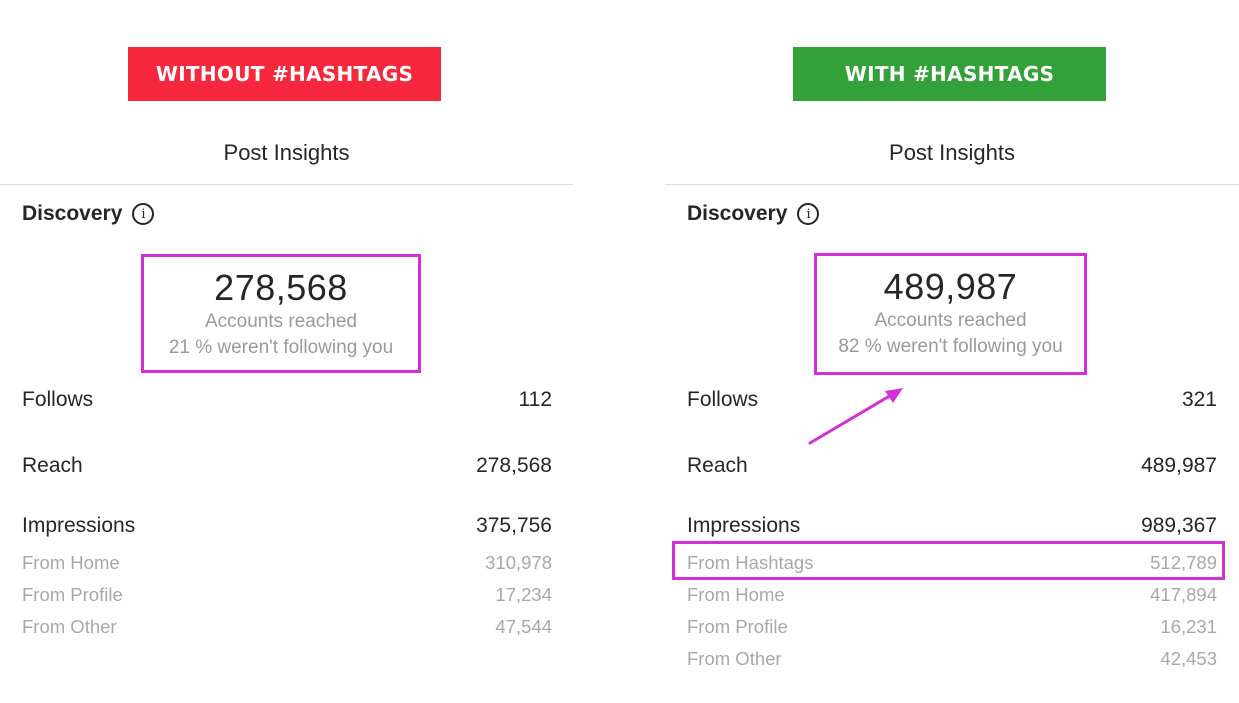  What do you see at coordinates (535, 399) in the screenshot?
I see `metric-value: 112` at bounding box center [535, 399].